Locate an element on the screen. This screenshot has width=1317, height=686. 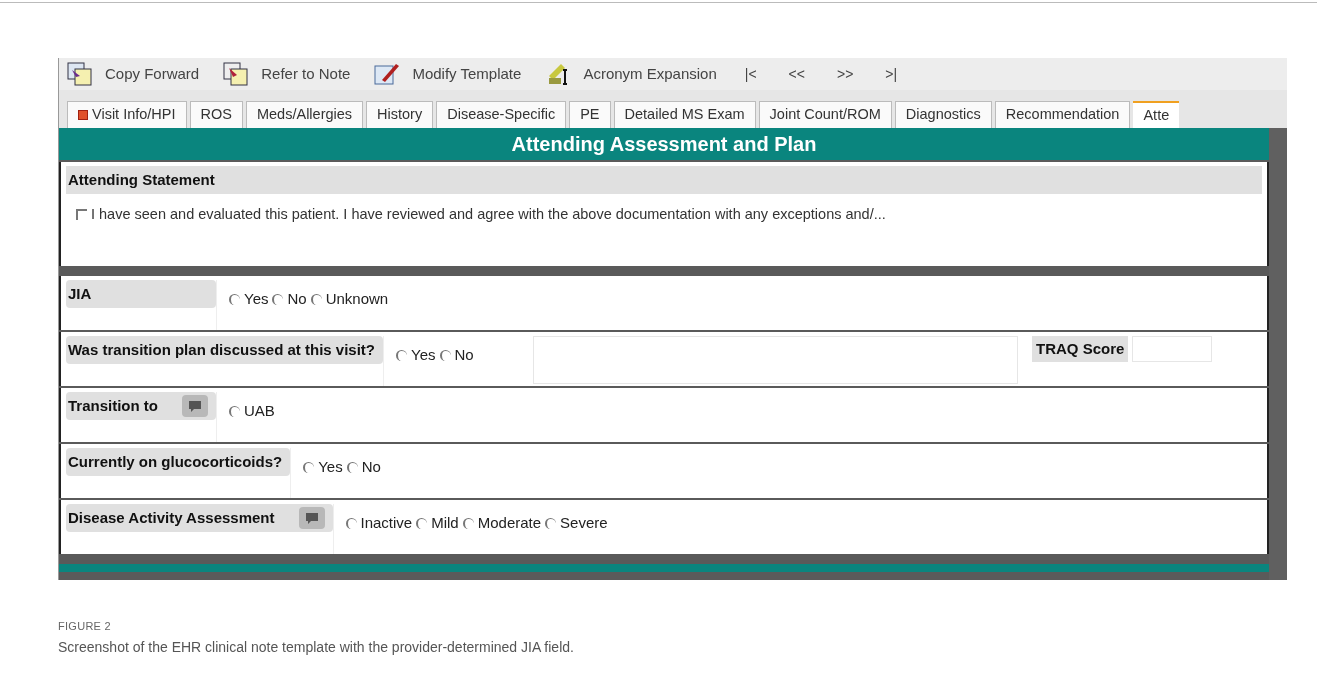
option-label: UAB is located at coordinates (259, 411).